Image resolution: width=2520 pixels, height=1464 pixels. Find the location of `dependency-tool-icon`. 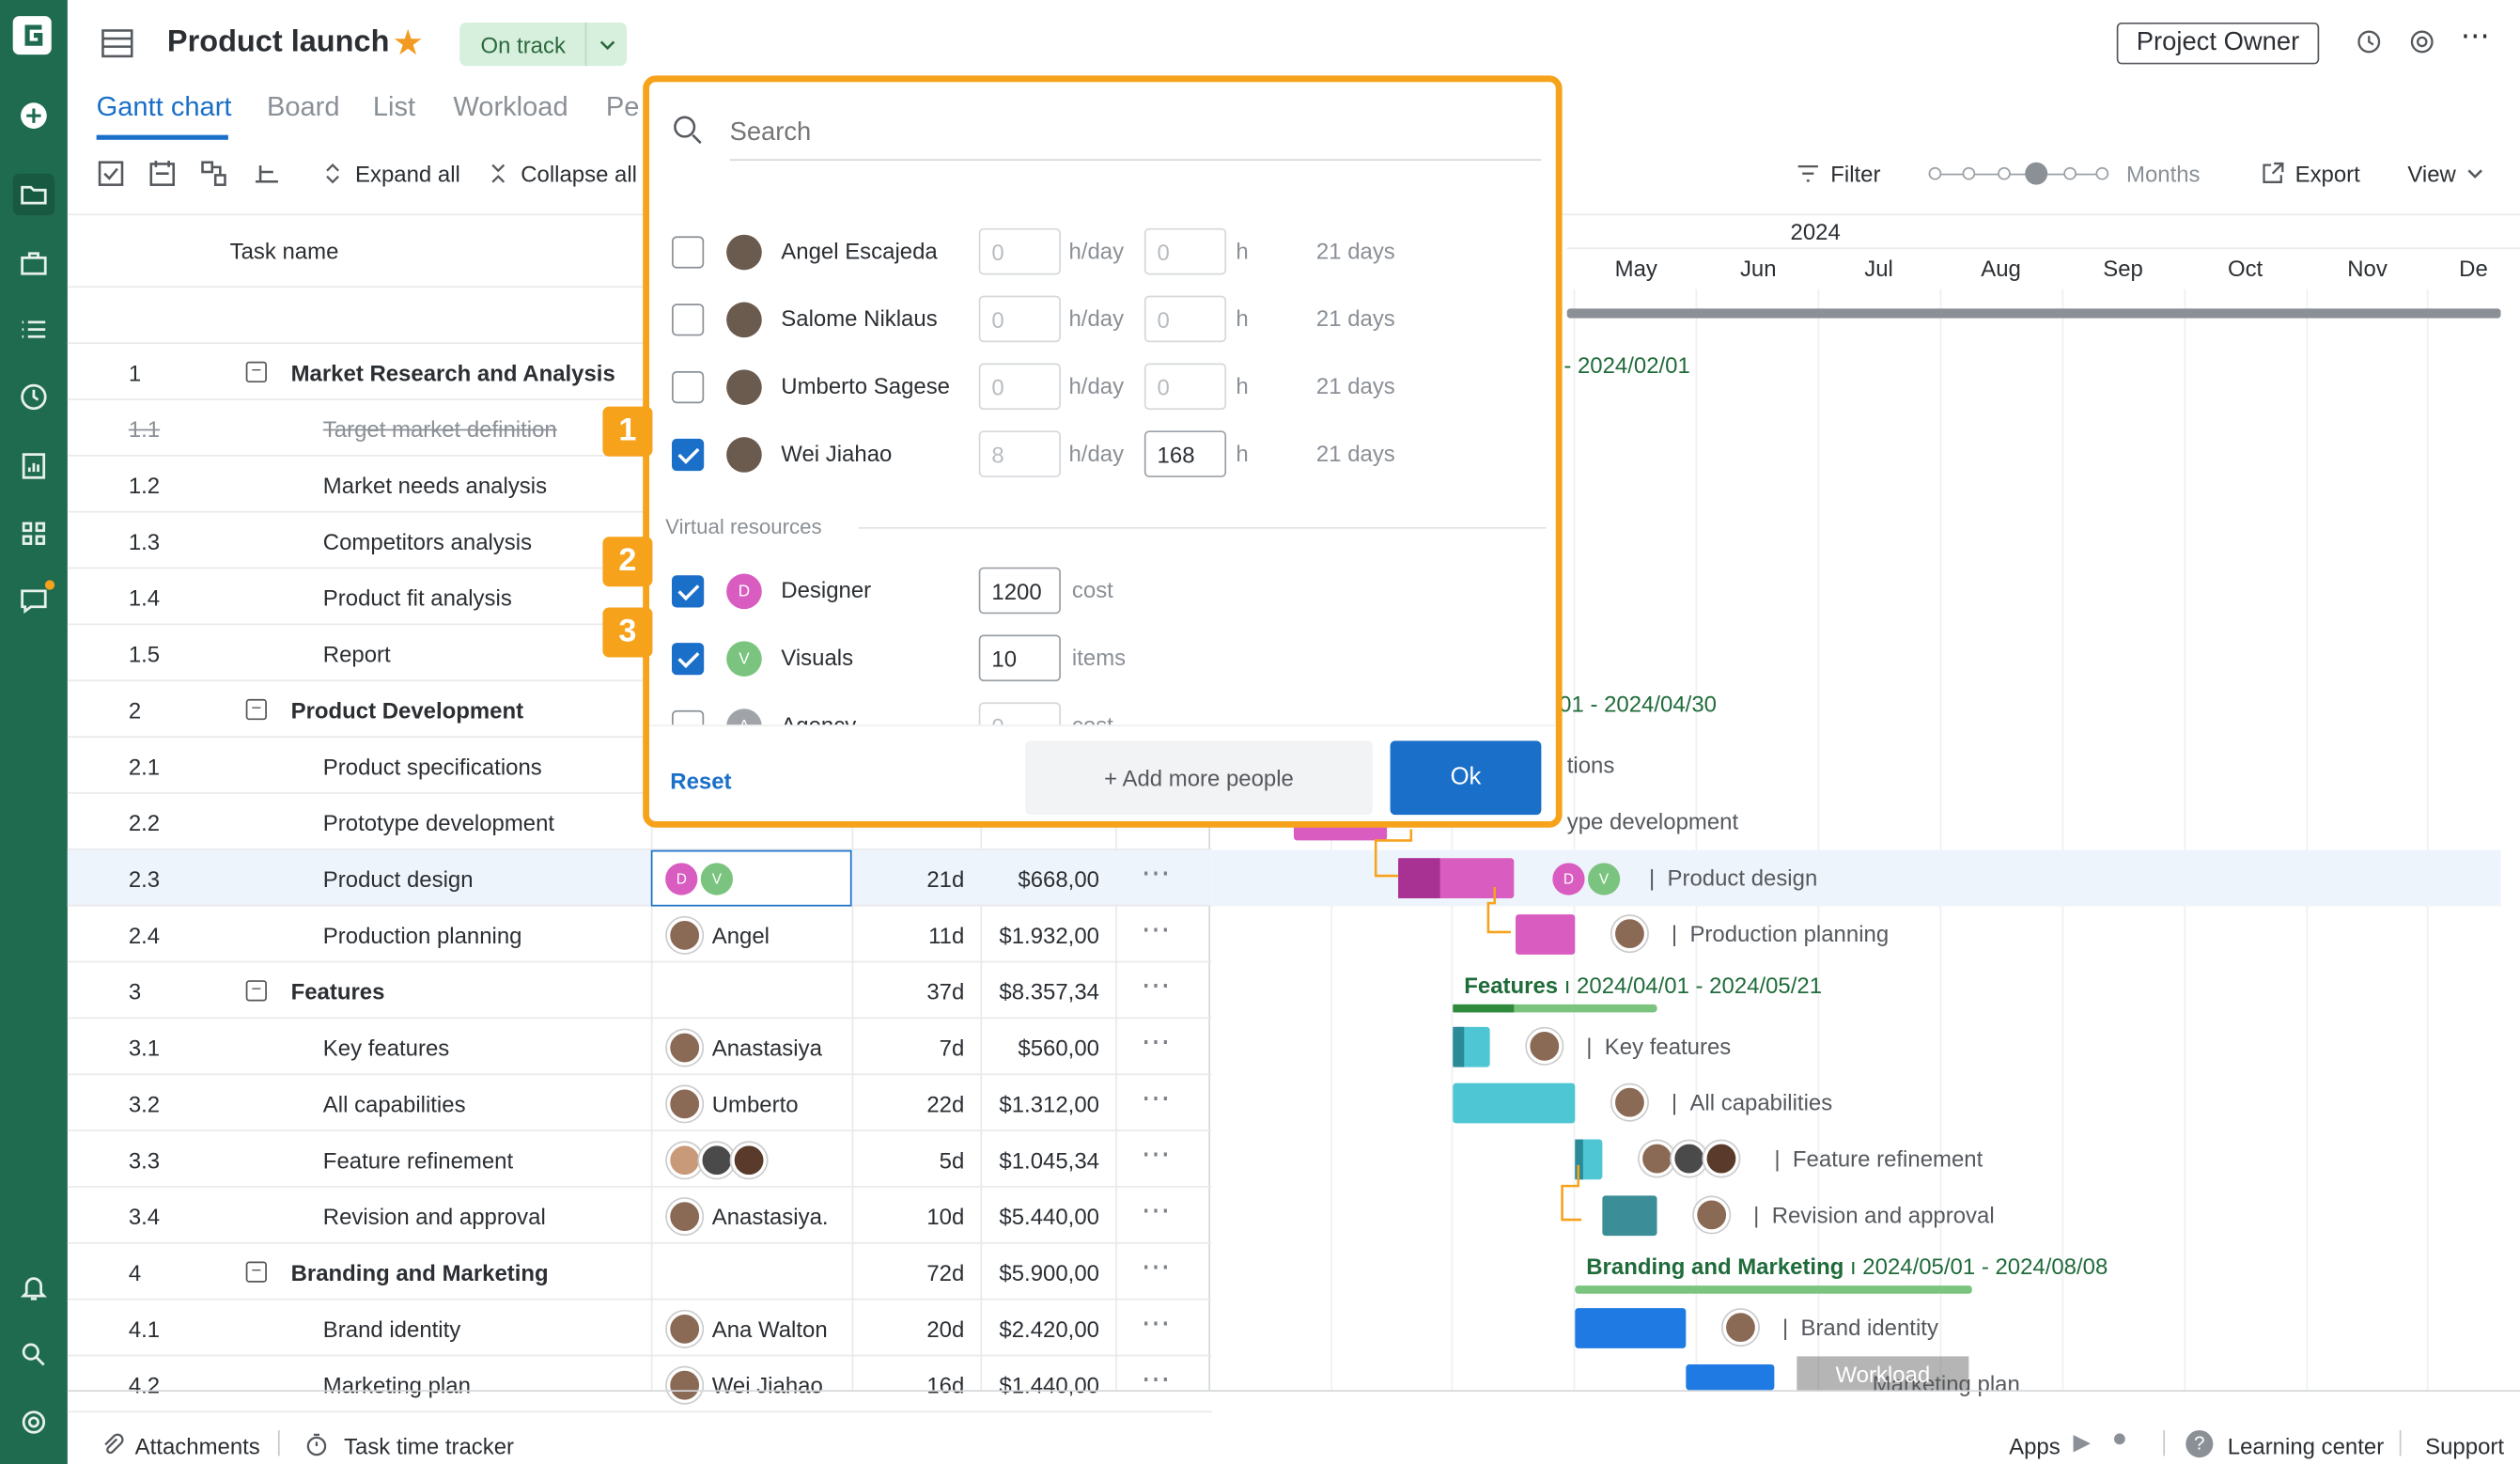

dependency-tool-icon is located at coordinates (213, 177).